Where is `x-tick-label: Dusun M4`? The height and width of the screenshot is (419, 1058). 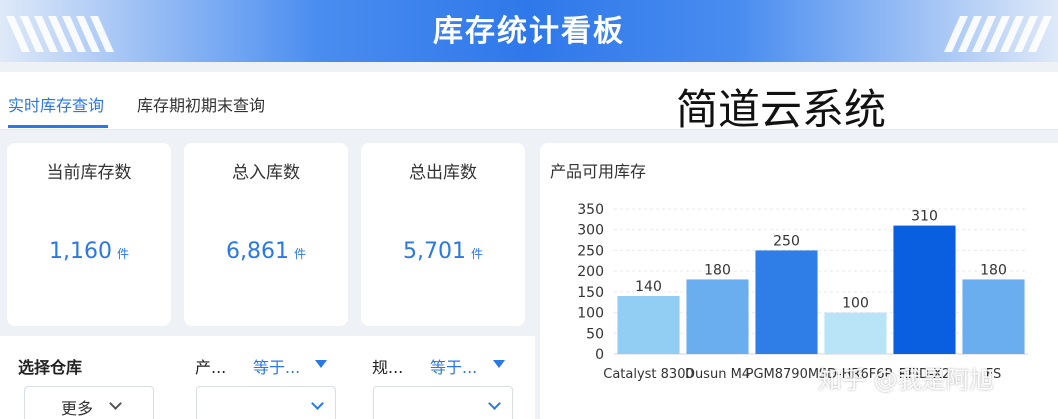 x-tick-label: Dusun M4 is located at coordinates (717, 374).